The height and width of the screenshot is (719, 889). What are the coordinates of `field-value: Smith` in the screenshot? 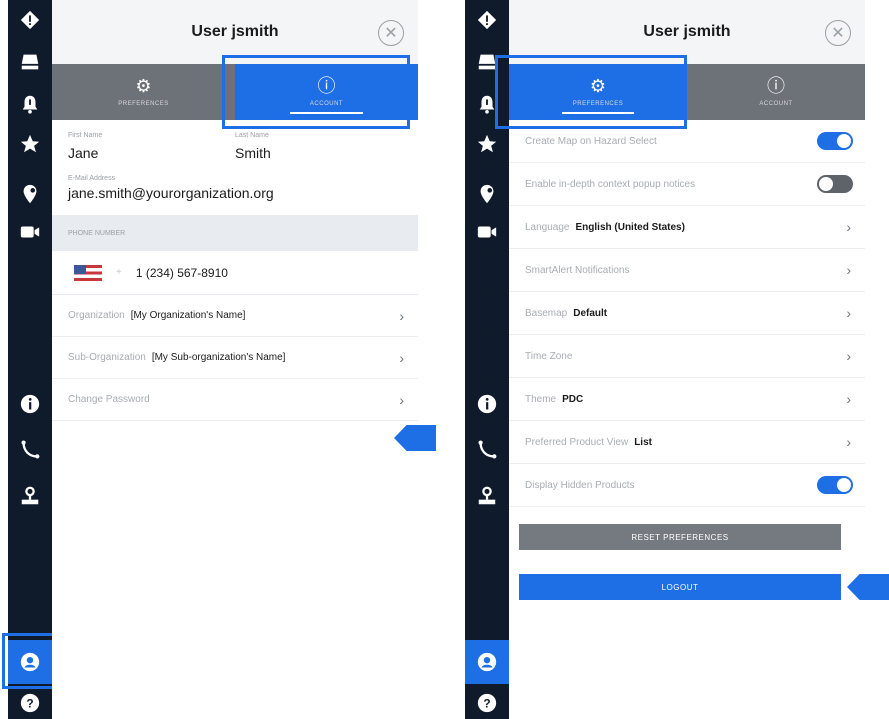 It's located at (253, 153).